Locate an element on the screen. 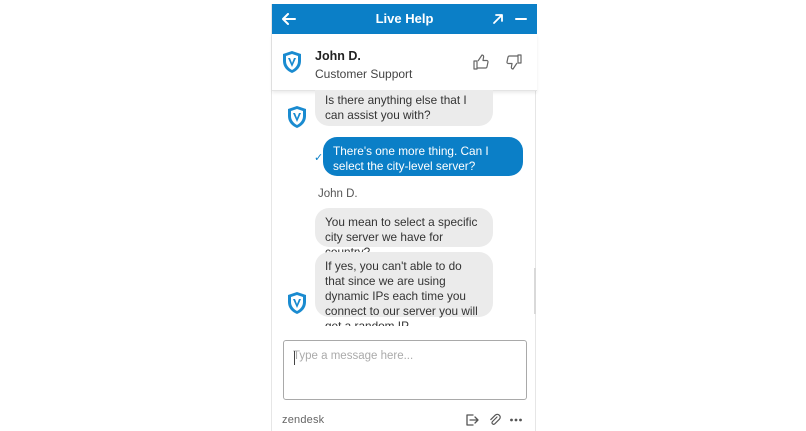 Image resolution: width=806 pixels, height=431 pixels. end-chat-icon is located at coordinates (472, 420).